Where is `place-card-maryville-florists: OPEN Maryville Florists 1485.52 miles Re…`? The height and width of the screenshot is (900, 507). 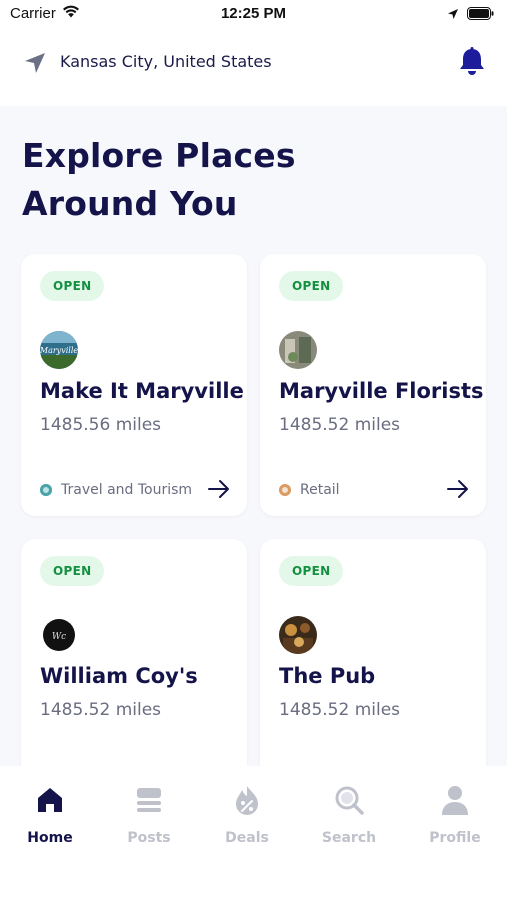
place-card-maryville-florists: OPEN Maryville Florists 1485.52 miles Re… is located at coordinates (373, 385).